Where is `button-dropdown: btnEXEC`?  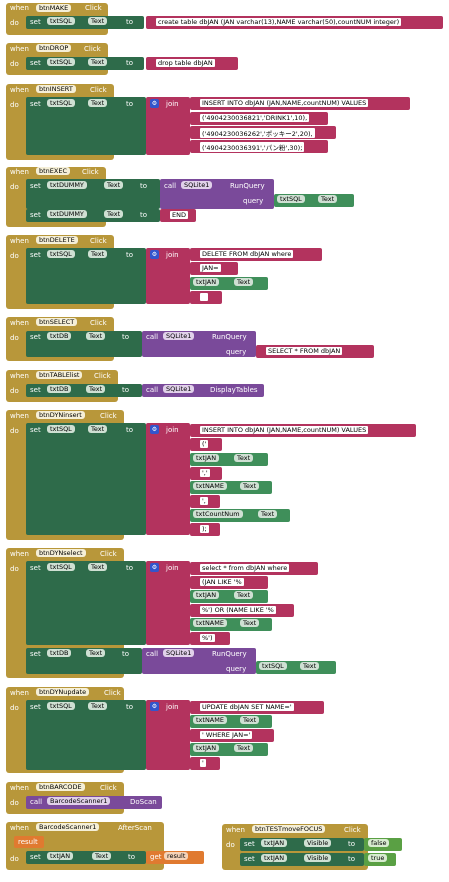 button-dropdown: btnEXEC is located at coordinates (53, 171).